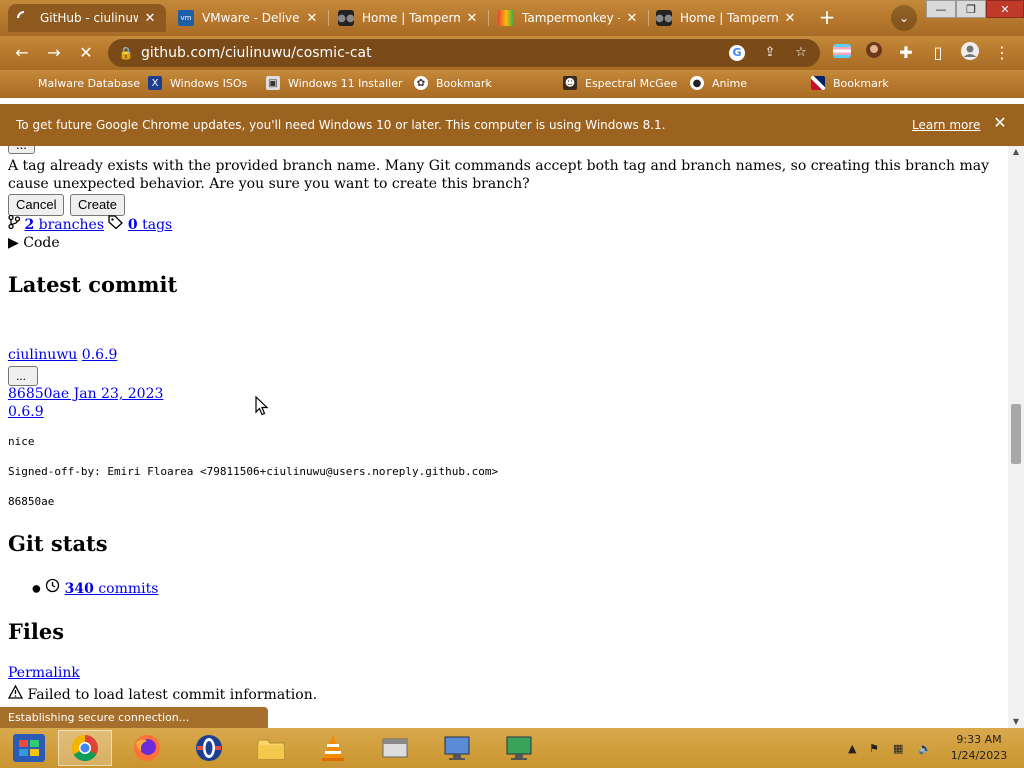  I want to click on scrollbar-thumb, so click(1016, 434).